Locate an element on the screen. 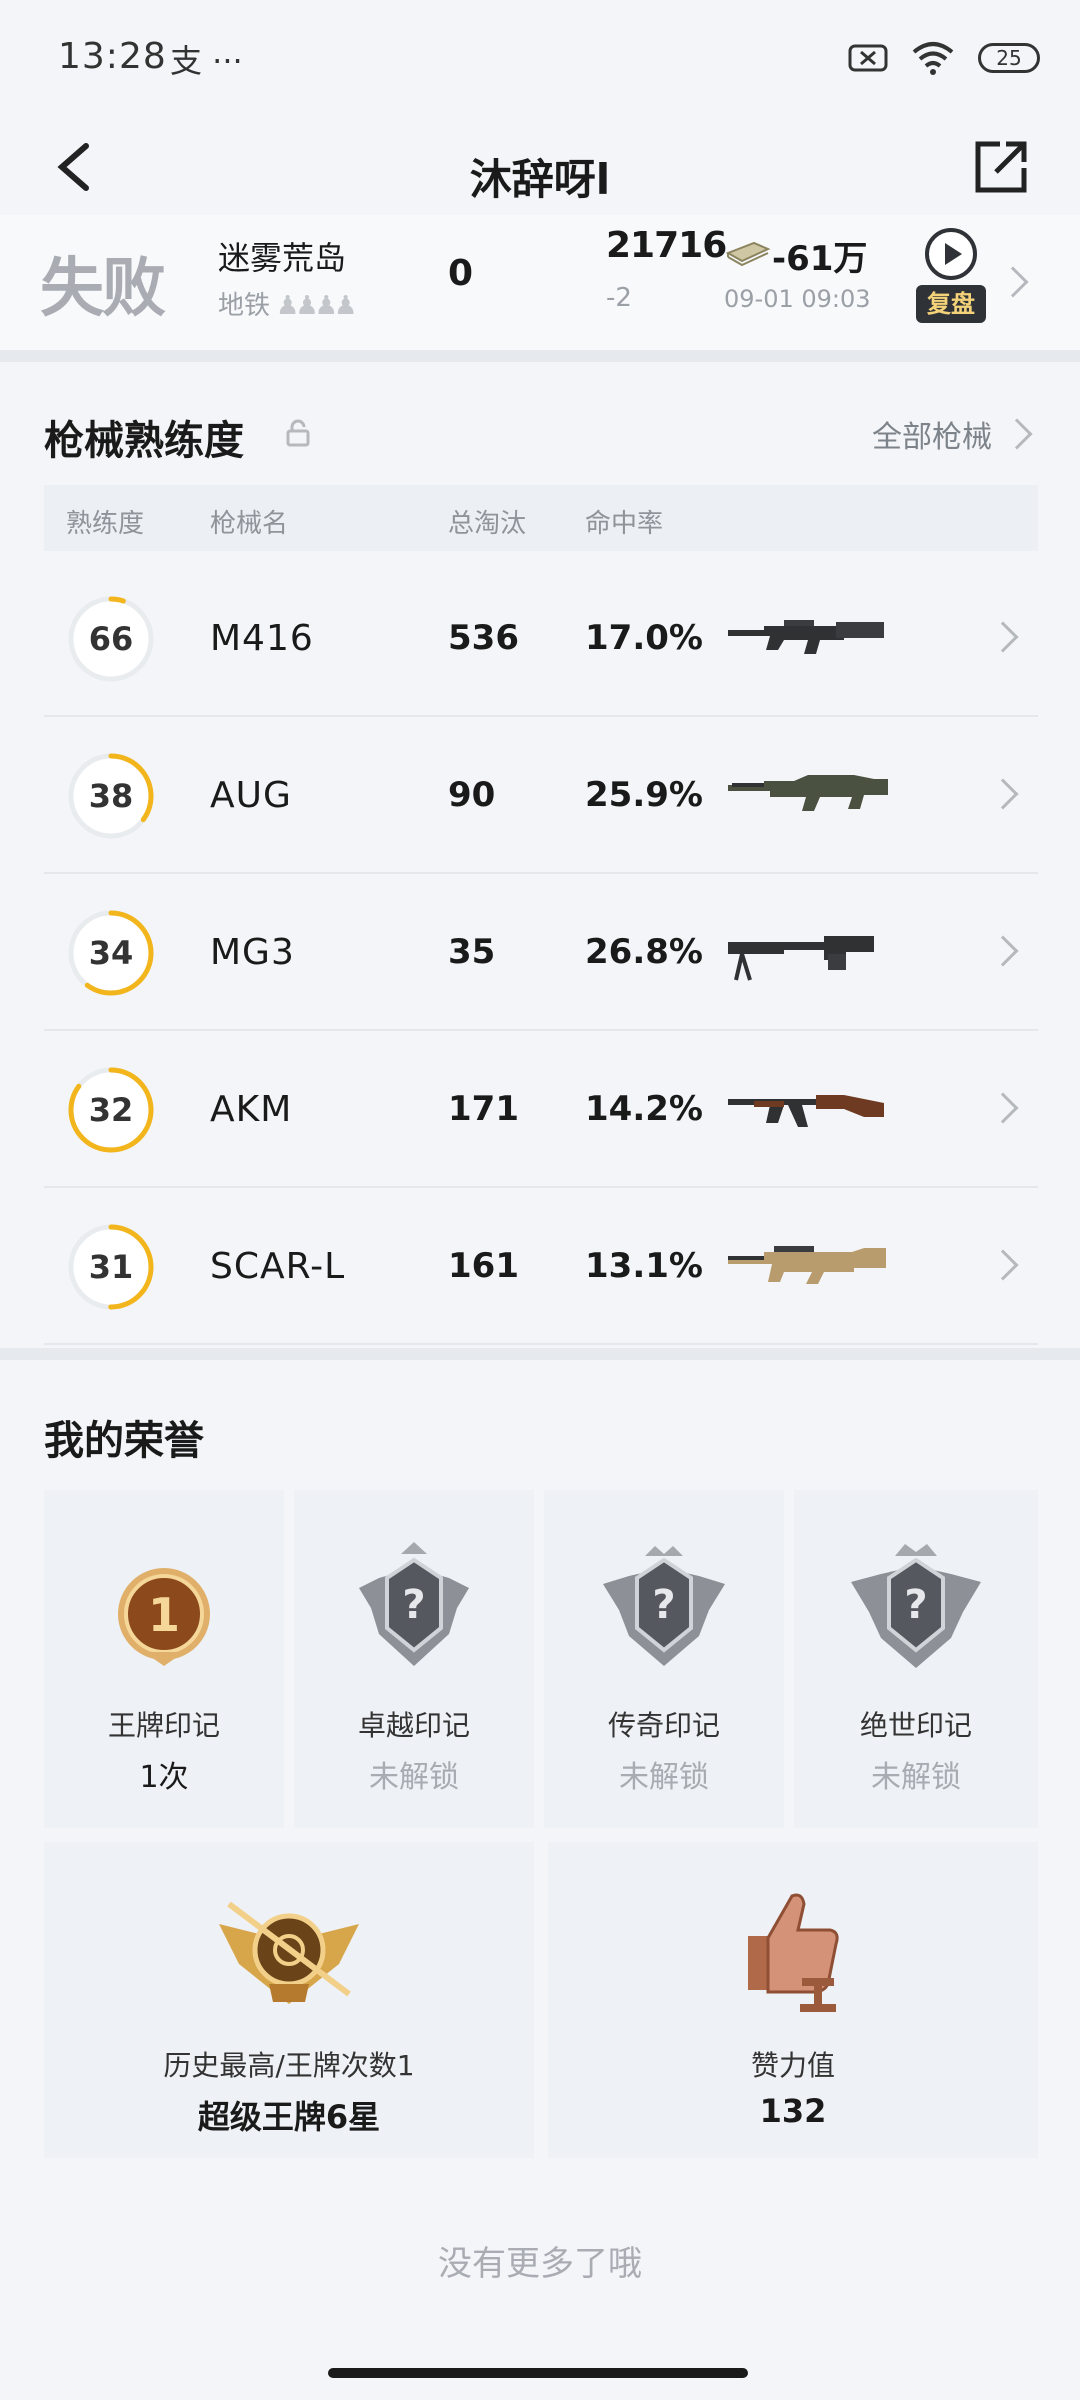  svg-text: 1 is located at coordinates (164, 1615).